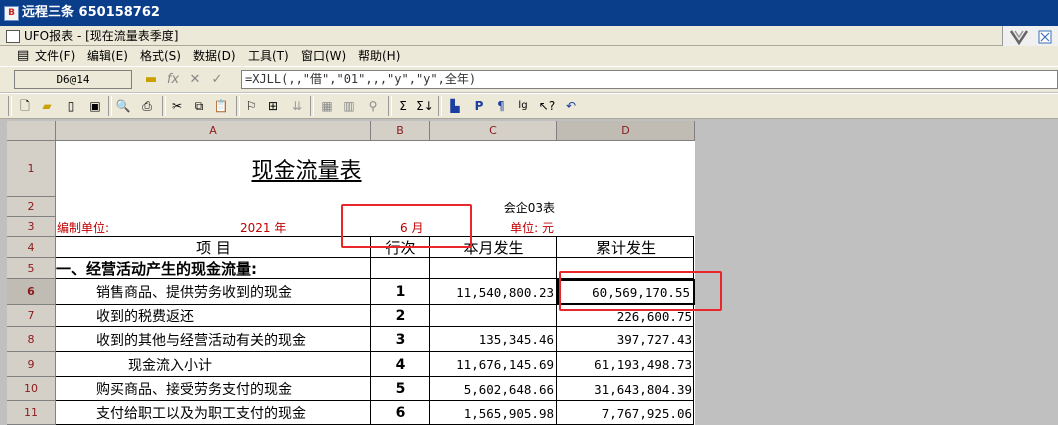  What do you see at coordinates (493, 131) in the screenshot?
I see `column-header-c: C` at bounding box center [493, 131].